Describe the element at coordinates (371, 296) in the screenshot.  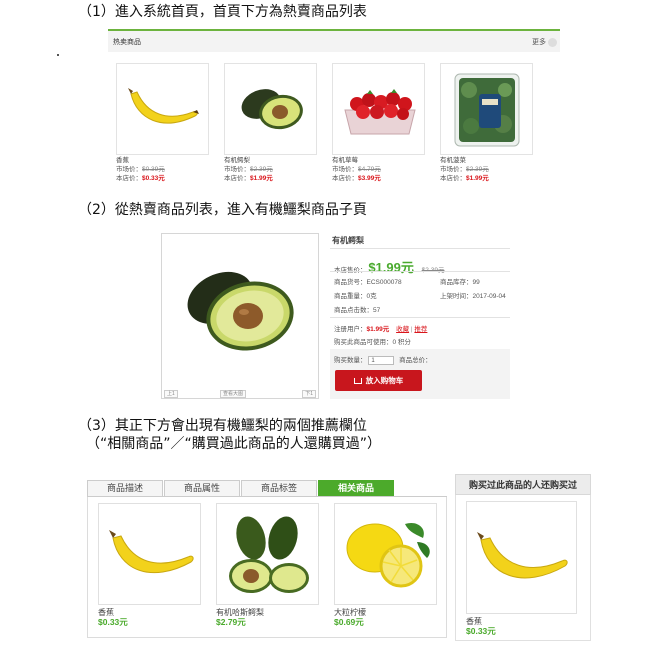
I see `weight-value: 0克` at that location.